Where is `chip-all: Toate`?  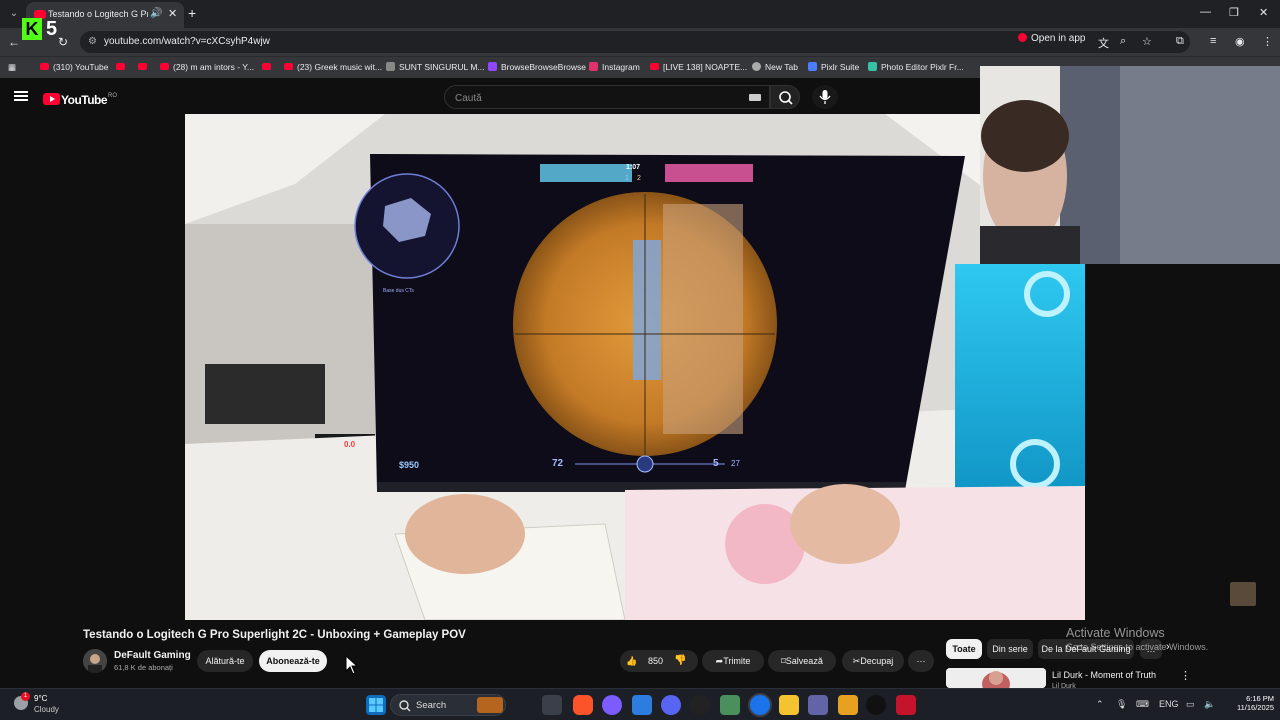 chip-all: Toate is located at coordinates (964, 649).